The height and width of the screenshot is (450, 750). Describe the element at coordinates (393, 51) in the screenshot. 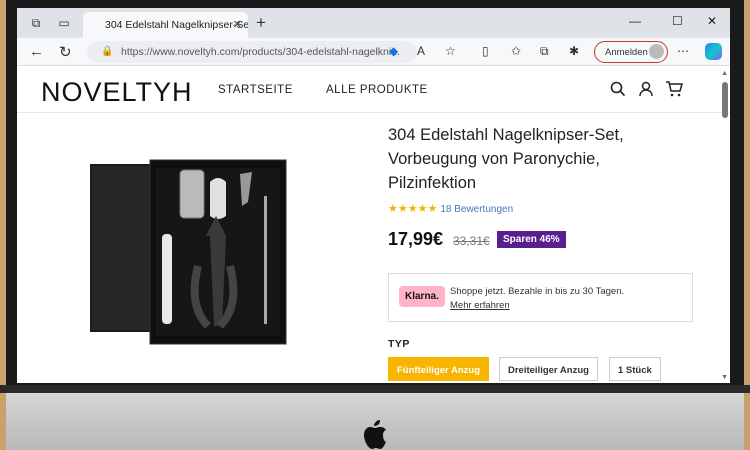

I see `shopping-tag-icon: ◆` at that location.